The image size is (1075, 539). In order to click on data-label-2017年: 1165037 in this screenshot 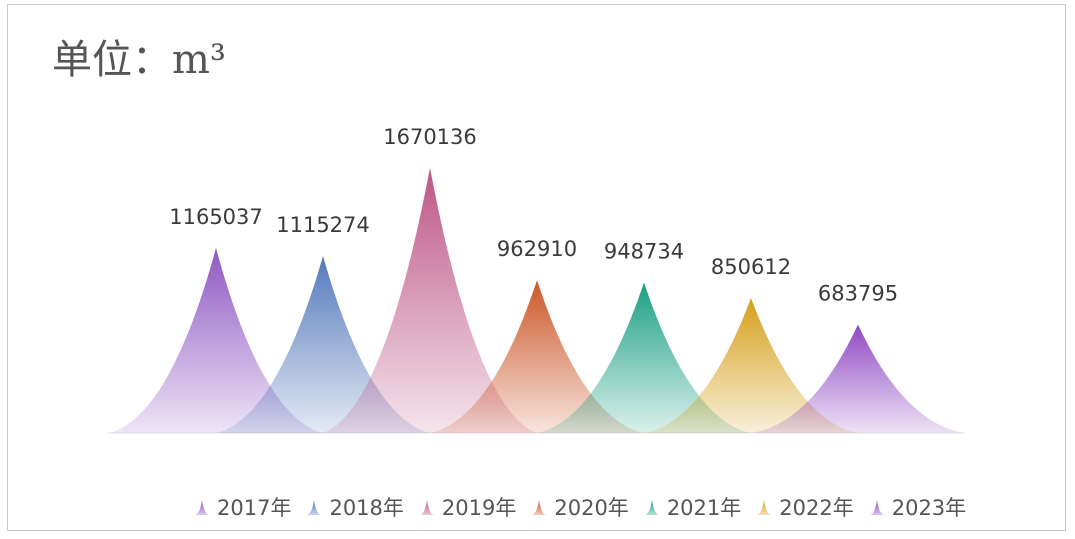, I will do `click(216, 217)`.